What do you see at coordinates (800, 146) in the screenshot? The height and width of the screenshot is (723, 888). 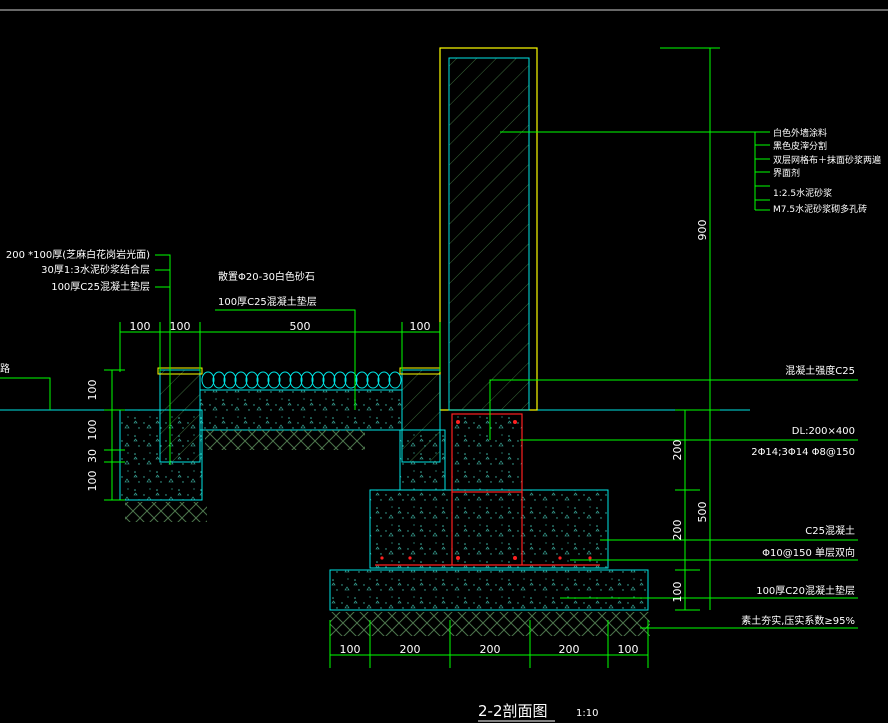 I see `label-wall-layer-2: 黑色皮滓分割` at bounding box center [800, 146].